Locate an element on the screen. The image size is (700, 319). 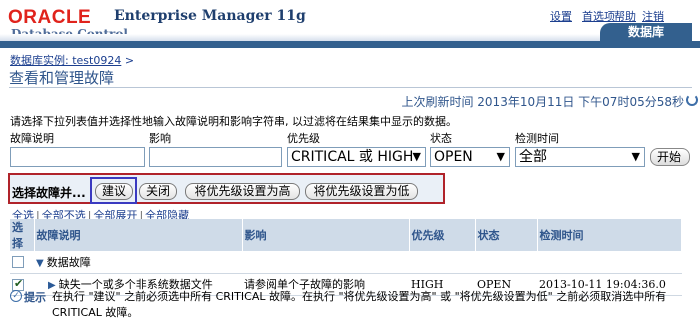
impact-label: 影响 is located at coordinates (160, 138).